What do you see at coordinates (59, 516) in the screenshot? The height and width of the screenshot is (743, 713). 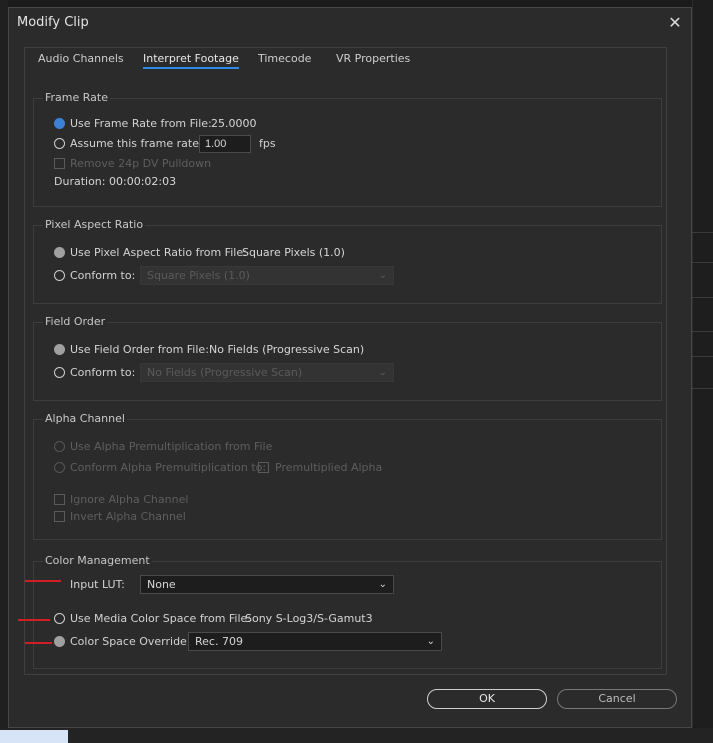 I see `invert-alpha-checkbox` at bounding box center [59, 516].